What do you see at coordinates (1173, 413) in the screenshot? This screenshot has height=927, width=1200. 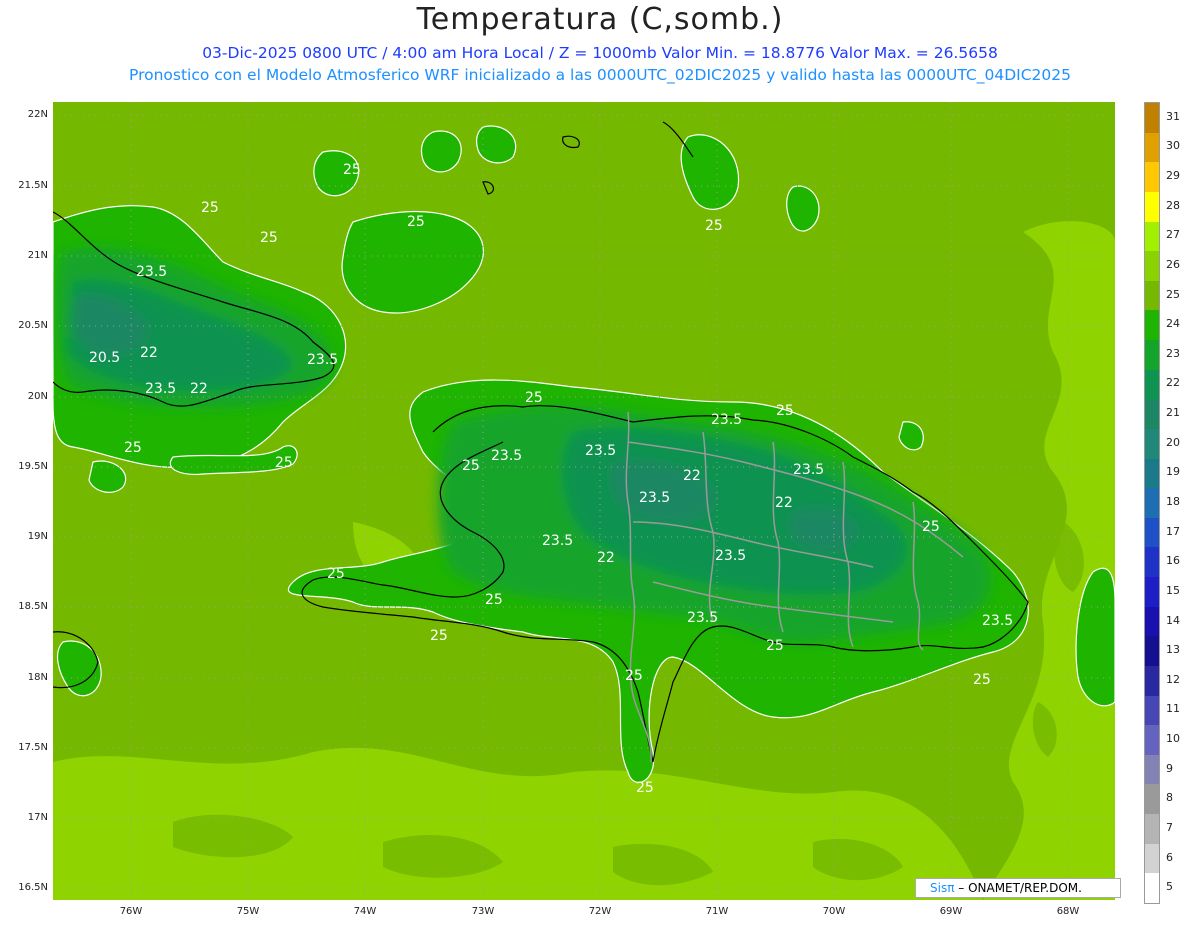 I see `colorbar-label: 21` at bounding box center [1173, 413].